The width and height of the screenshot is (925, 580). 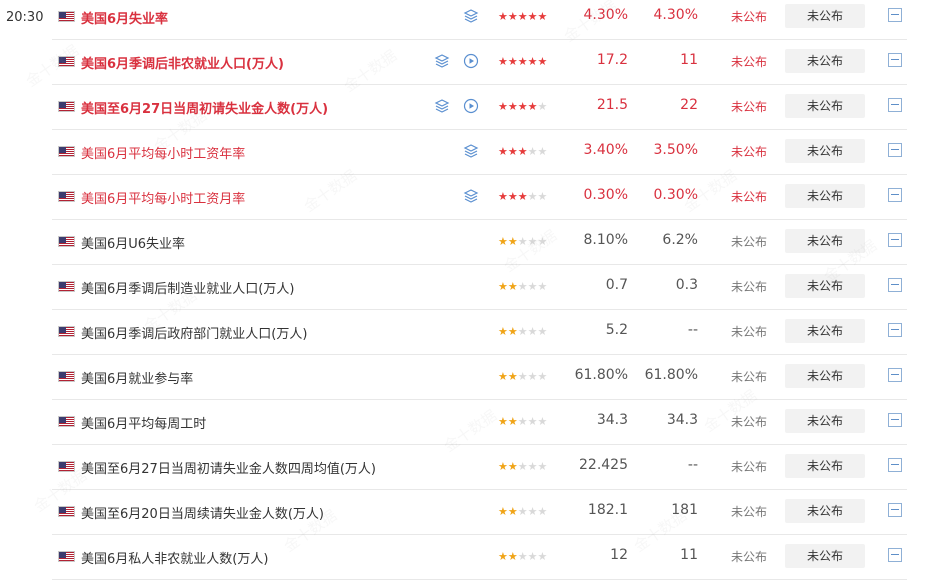 I want to click on indicator-name: 美国6月季调后非农就业人口(万人), so click(x=182, y=62).